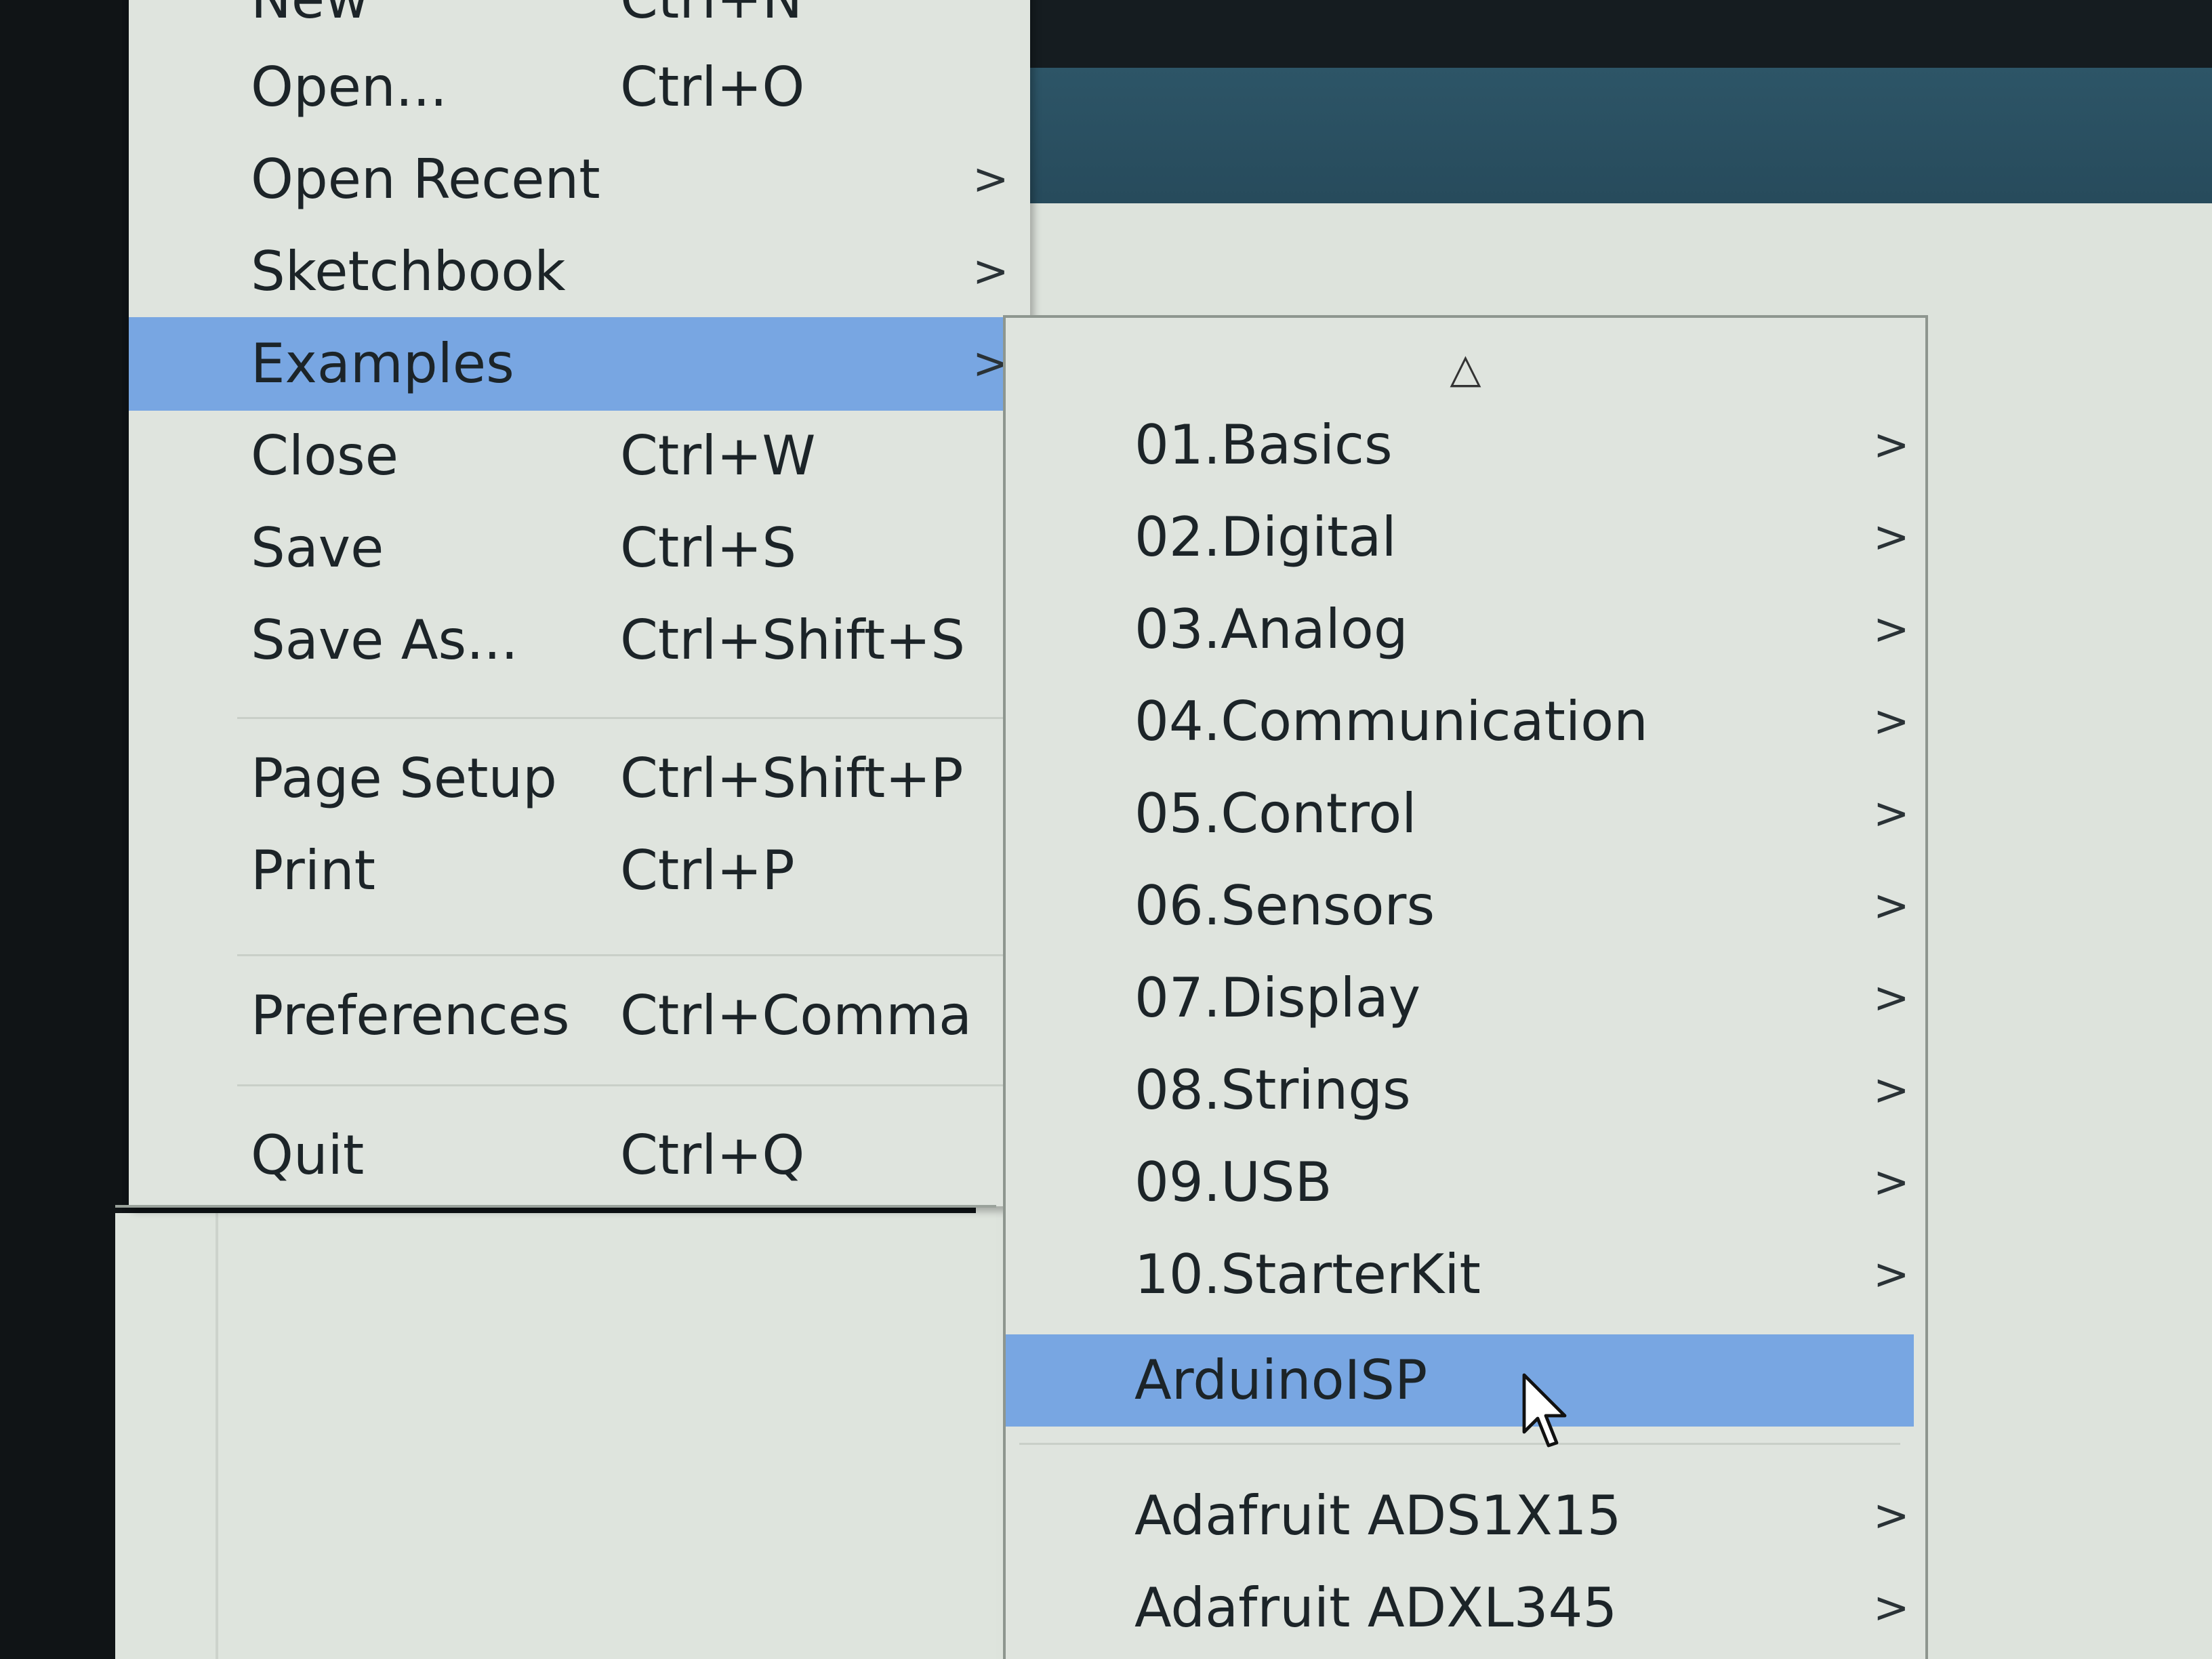 The height and width of the screenshot is (1659, 2212). I want to click on submenu-item-label: 09.USB, so click(1233, 1182).